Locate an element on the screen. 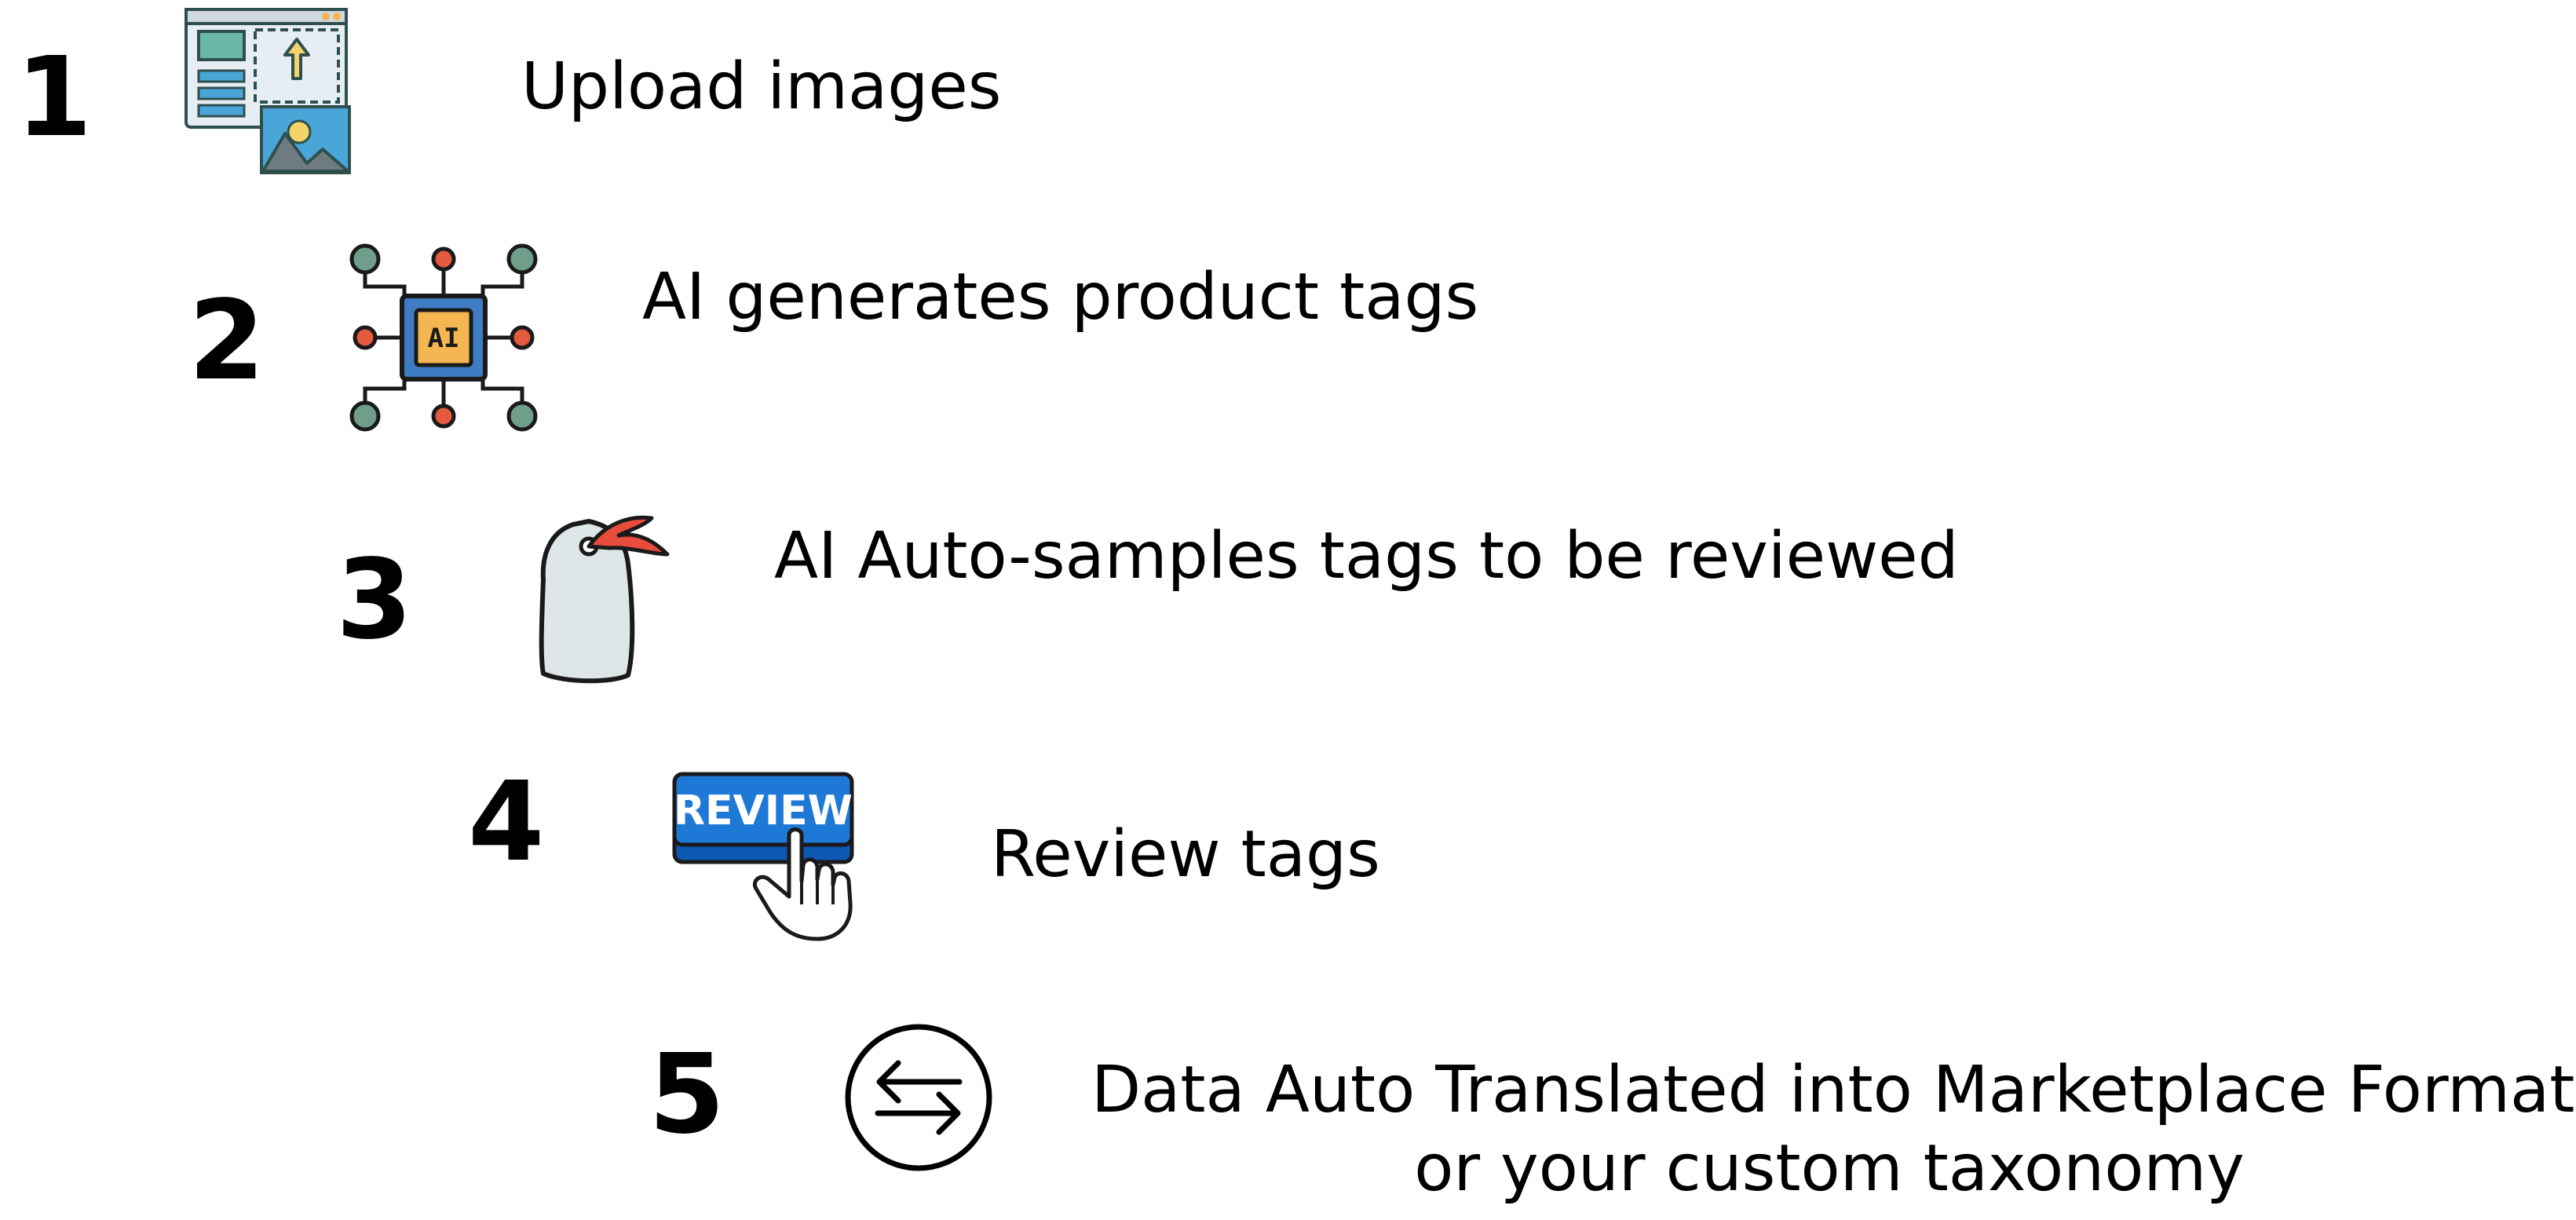 This screenshot has height=1220, width=2576. transfer-arrows-icon is located at coordinates (918, 1097).